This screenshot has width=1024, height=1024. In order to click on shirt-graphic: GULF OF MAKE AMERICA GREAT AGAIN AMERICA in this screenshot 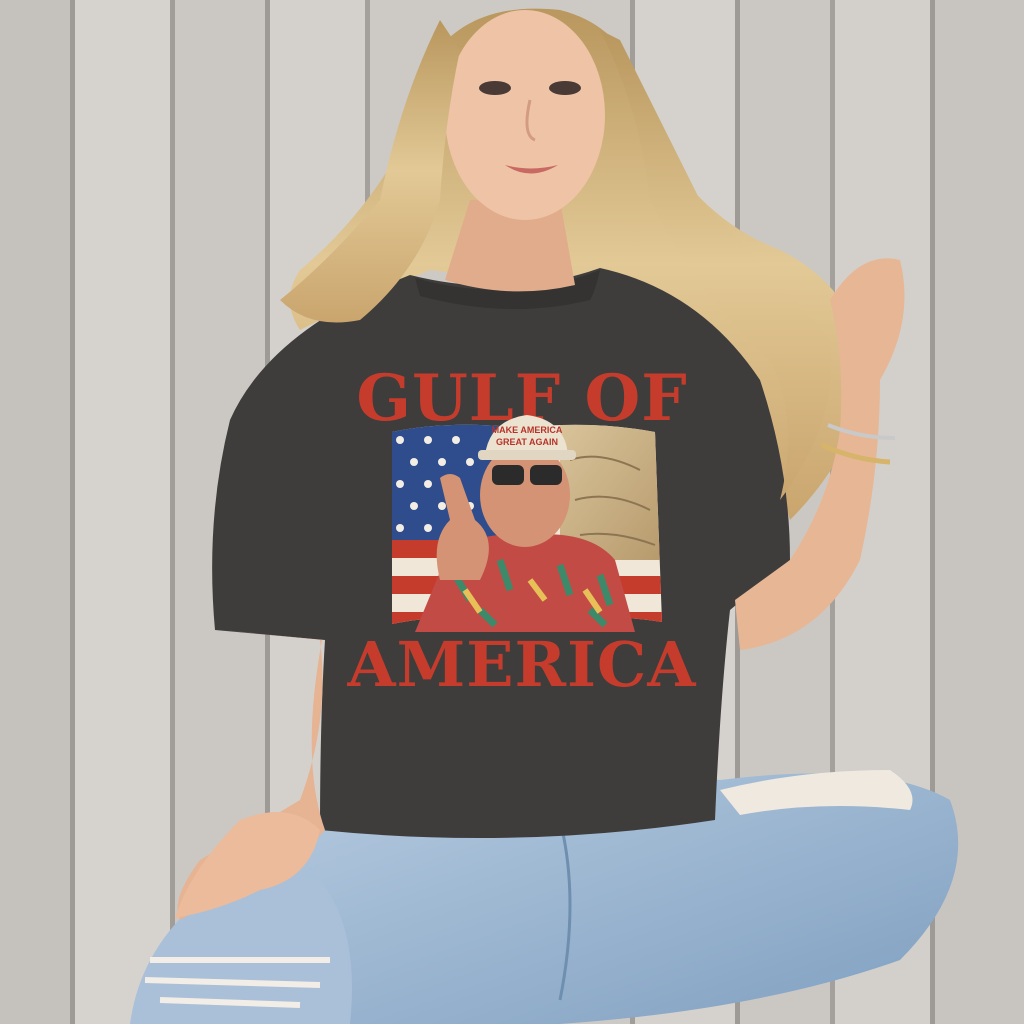, I will do `click(522, 531)`.